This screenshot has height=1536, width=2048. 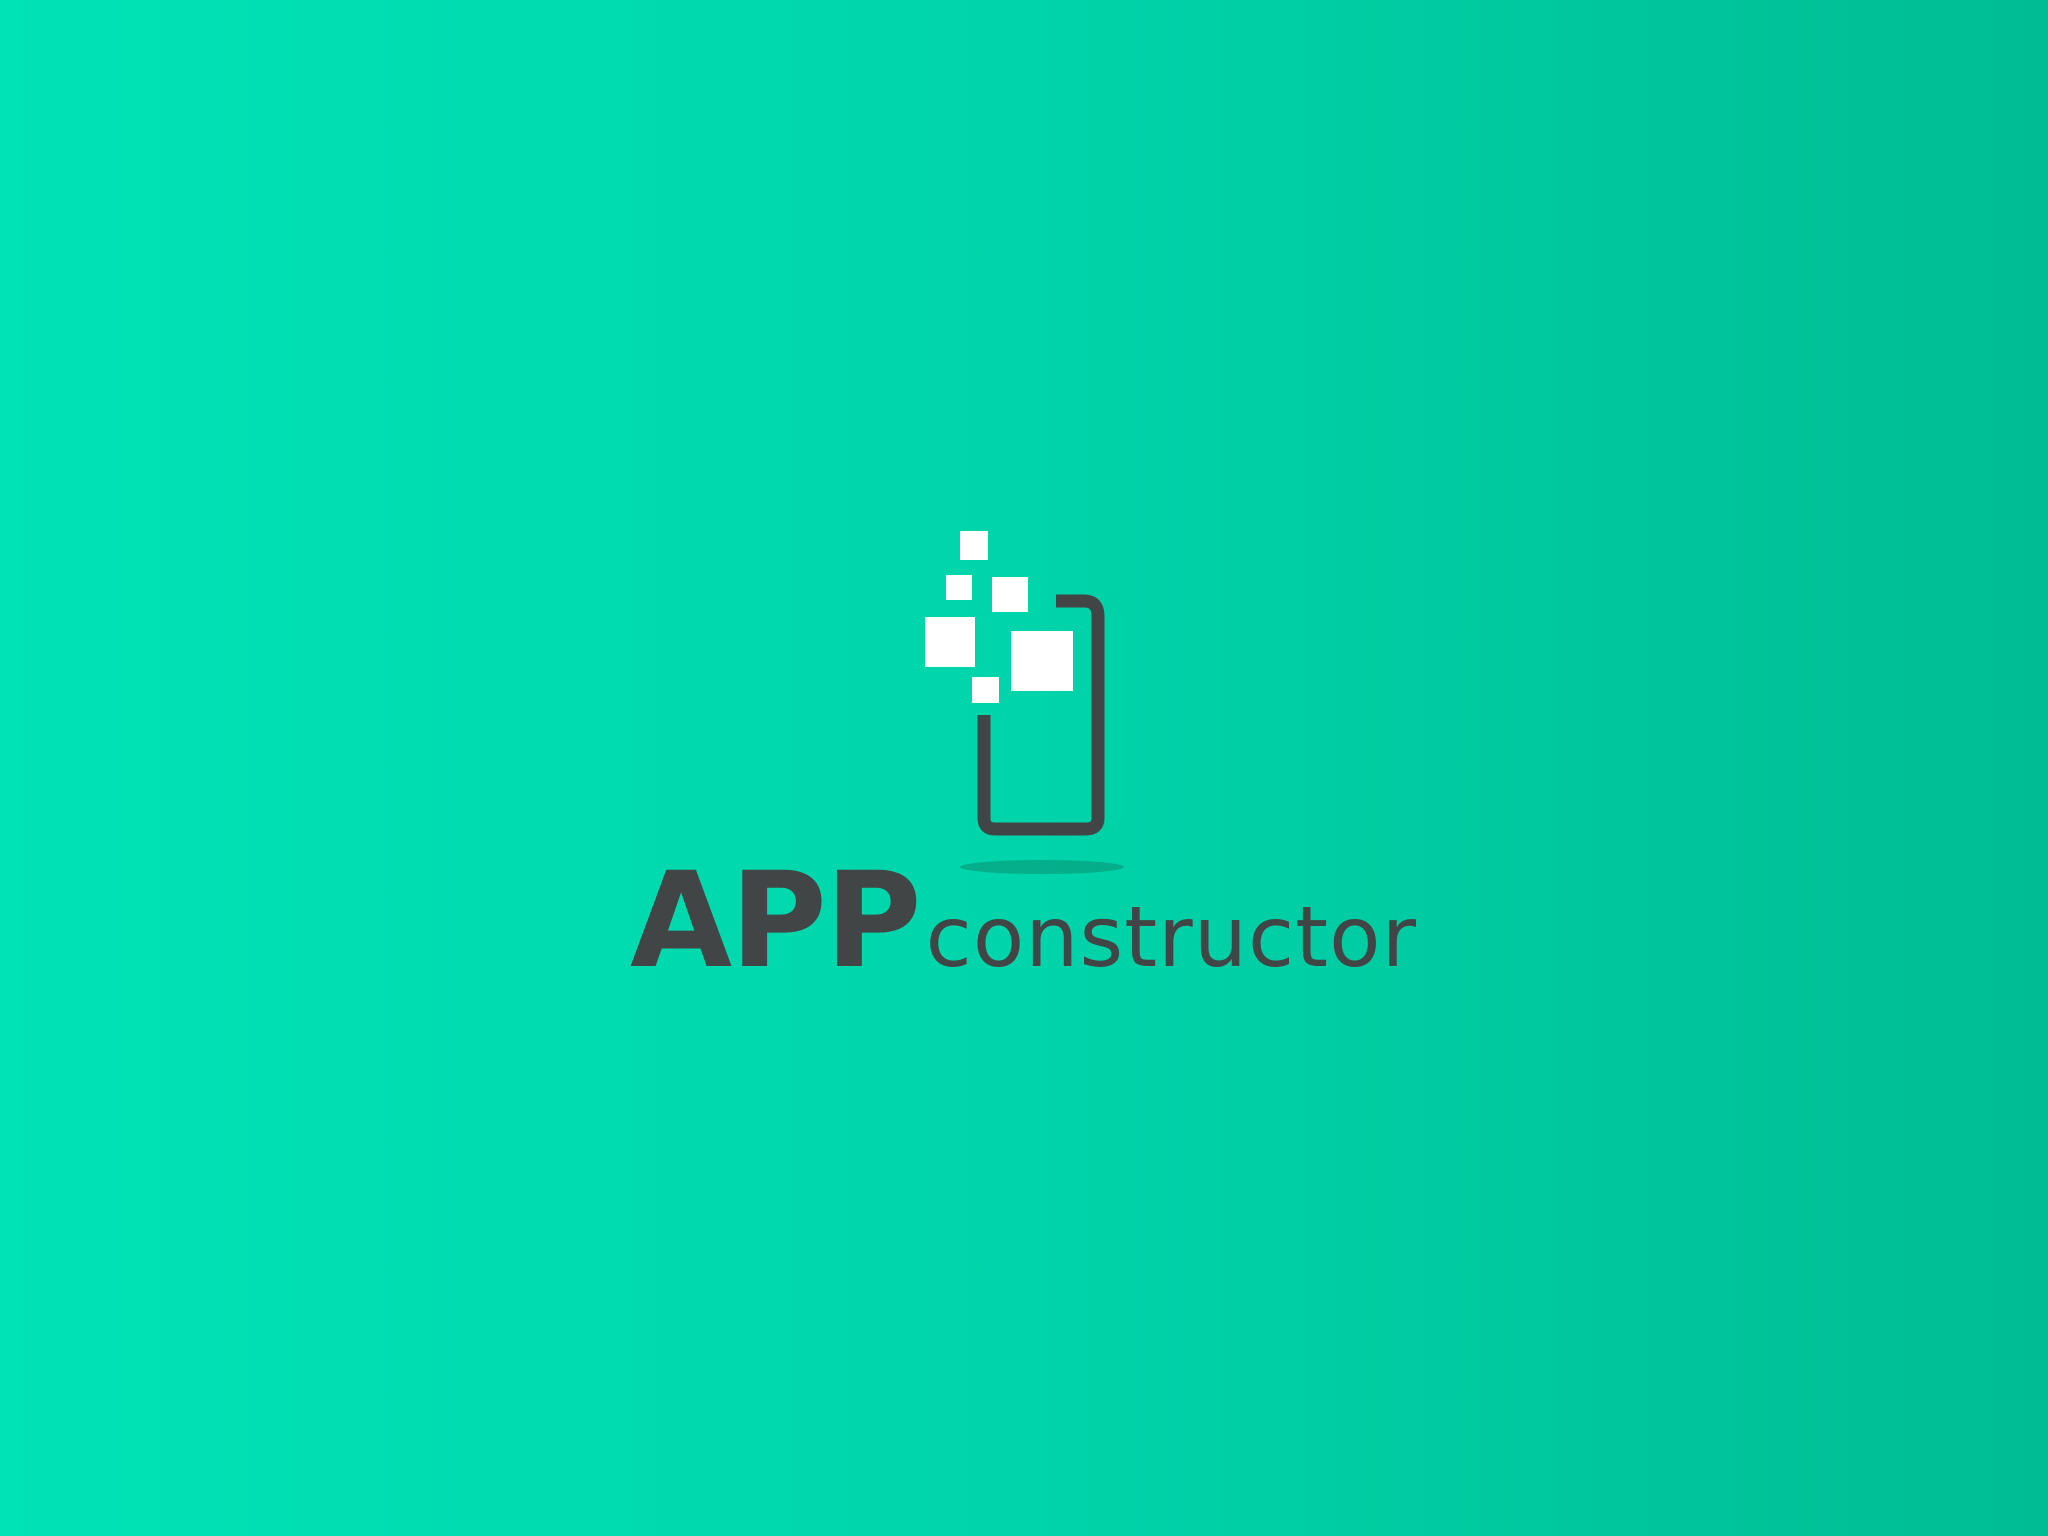 I want to click on brand-app-text: APP, so click(x=776, y=921).